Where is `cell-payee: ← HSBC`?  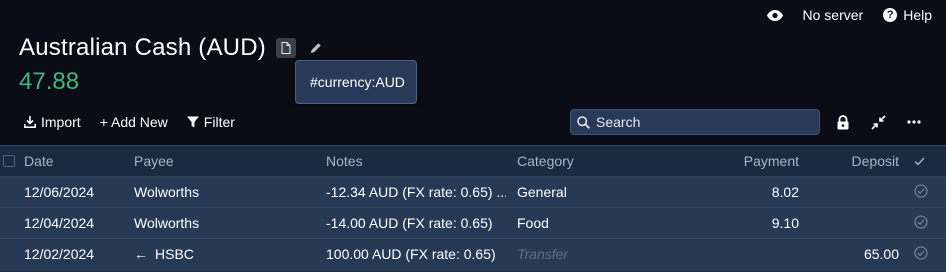 cell-payee: ← HSBC is located at coordinates (164, 254).